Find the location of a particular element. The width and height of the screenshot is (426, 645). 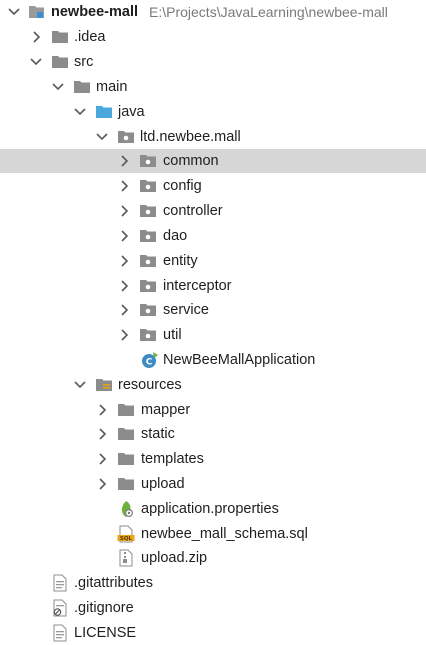

tree-node-upload: upload is located at coordinates (213, 484).